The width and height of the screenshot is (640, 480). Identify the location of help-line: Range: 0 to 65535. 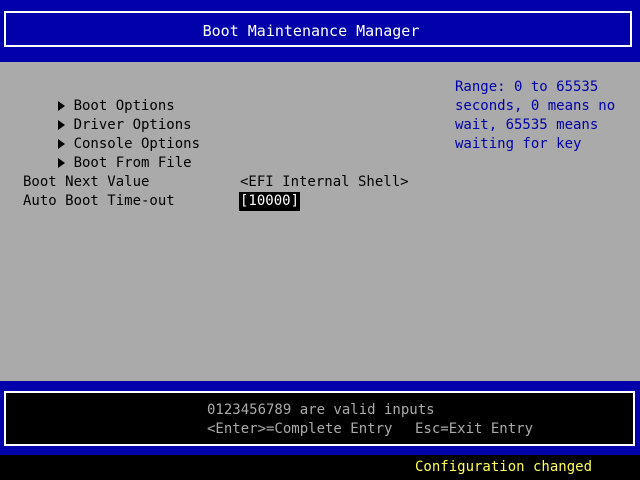
(527, 87).